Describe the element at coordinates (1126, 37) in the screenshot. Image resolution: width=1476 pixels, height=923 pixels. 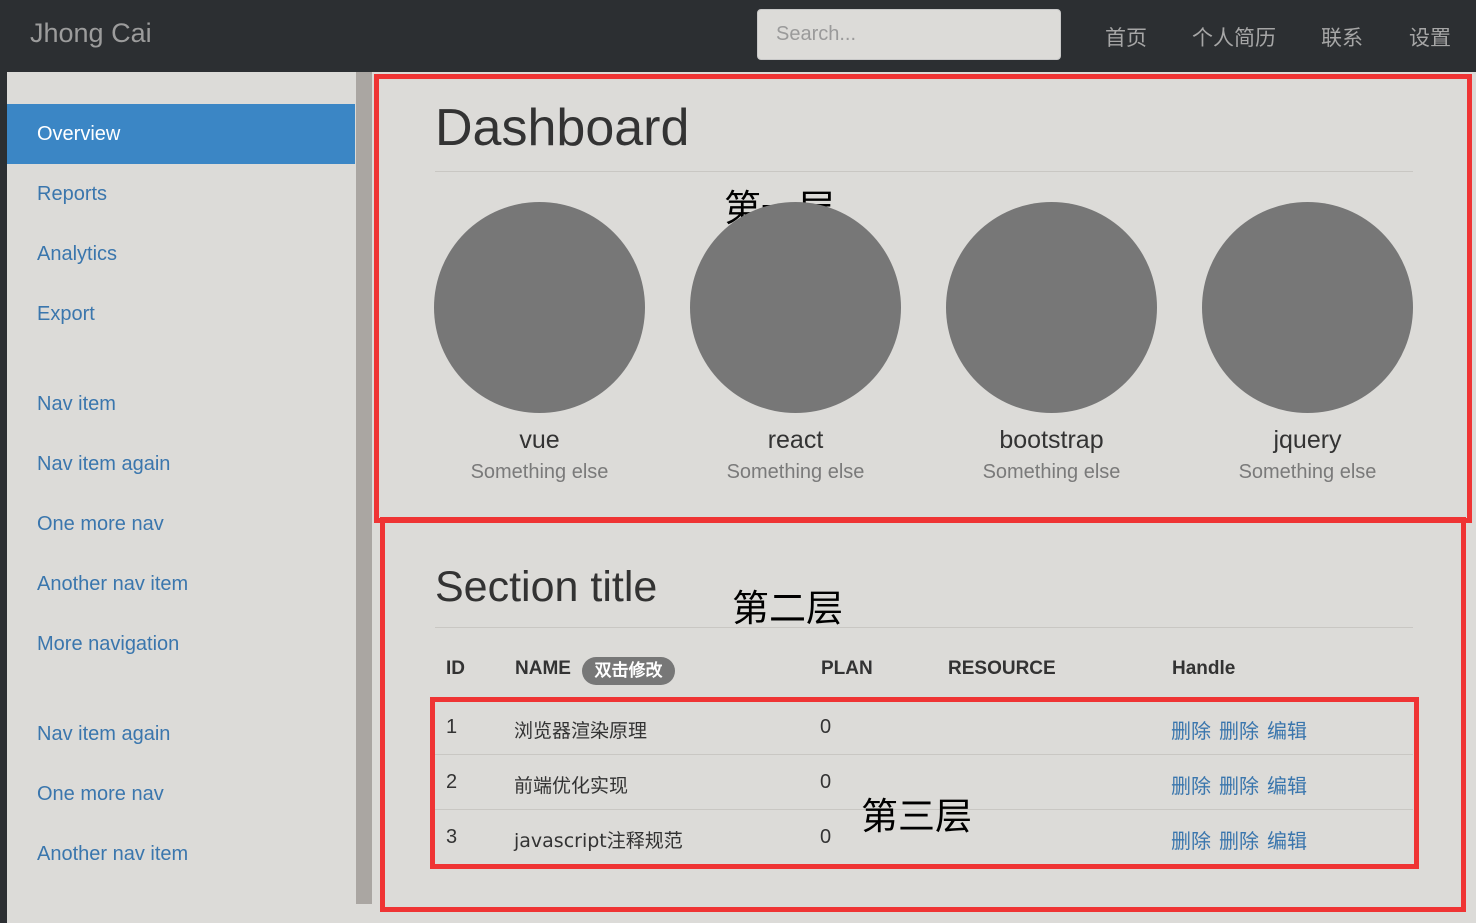
I see `nav-link-home: 首页` at that location.